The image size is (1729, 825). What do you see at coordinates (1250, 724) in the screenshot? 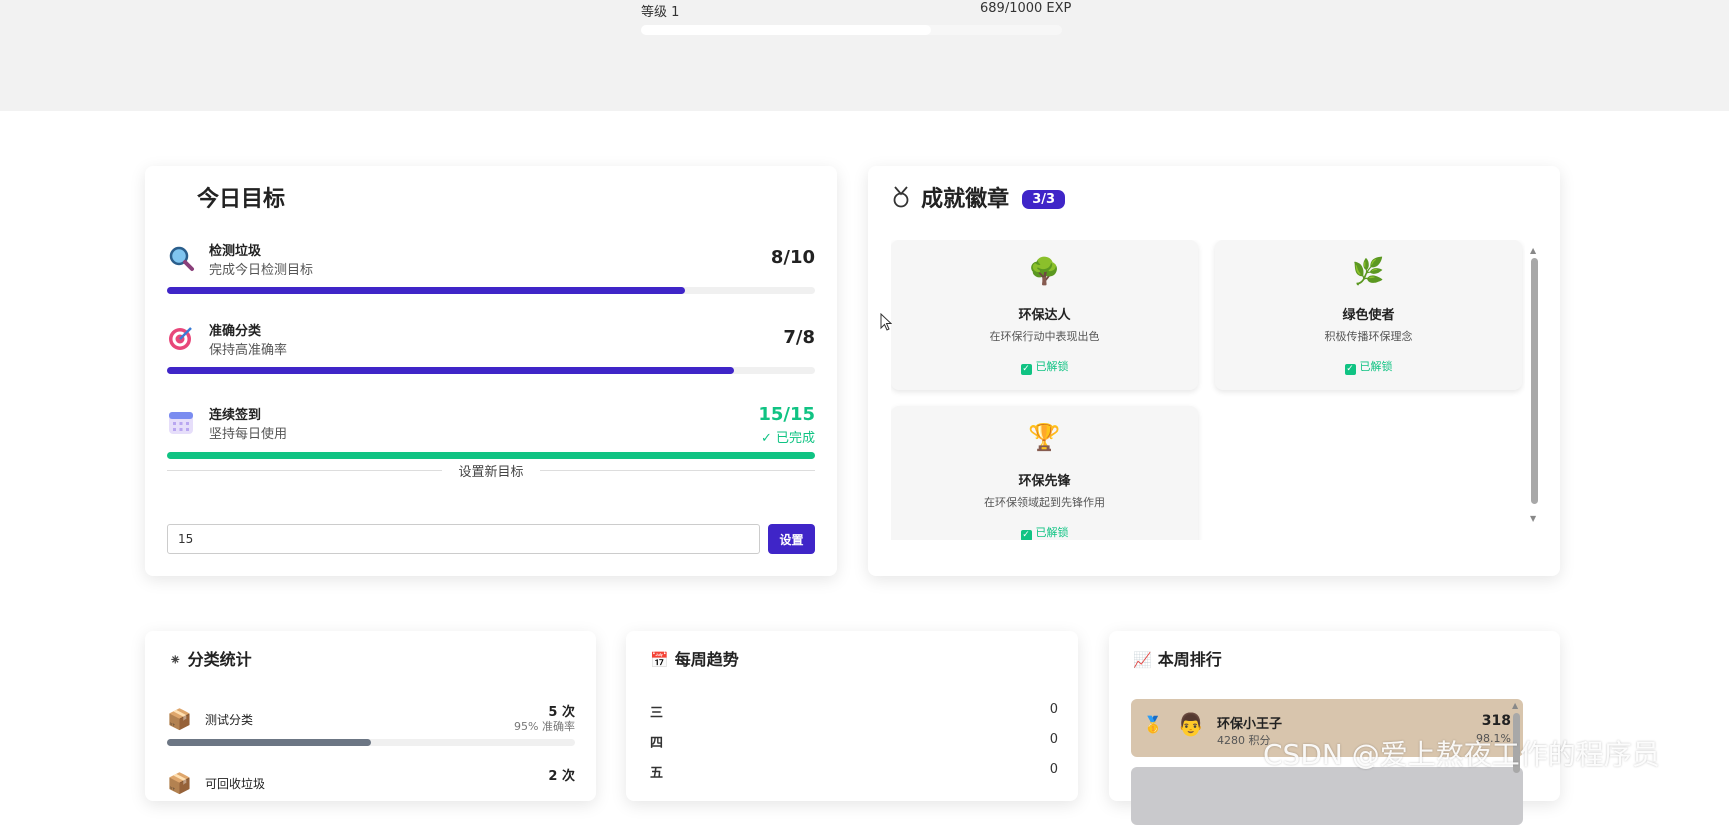
I see `rank-name: 环保小王子` at bounding box center [1250, 724].